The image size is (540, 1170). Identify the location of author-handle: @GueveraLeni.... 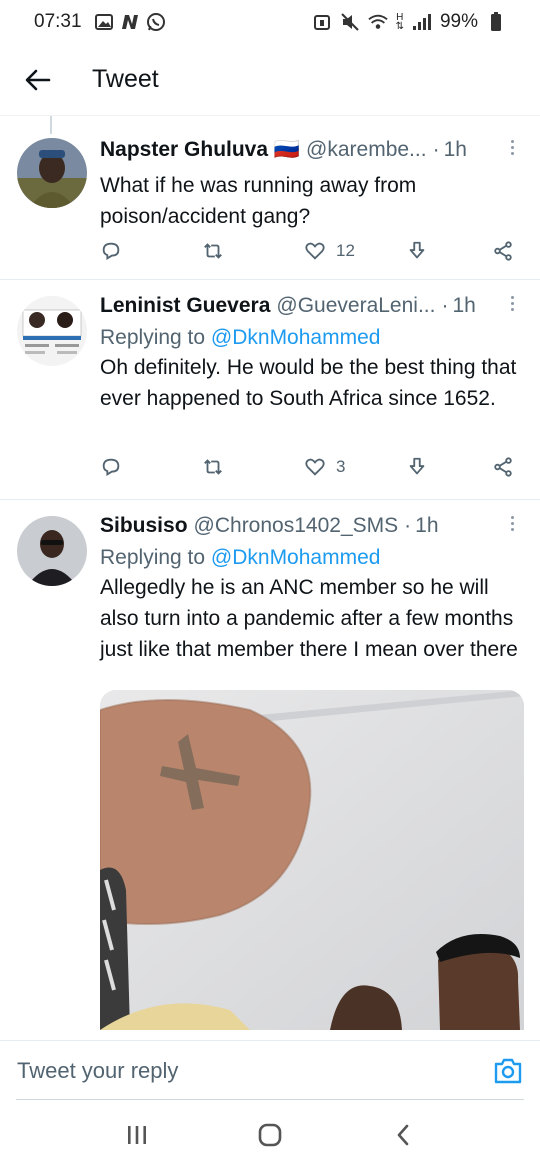
(355, 306).